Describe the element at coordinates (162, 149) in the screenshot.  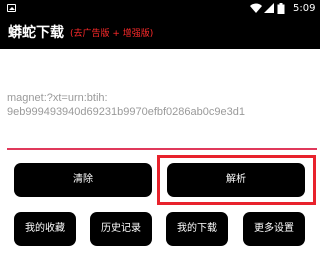
I see `input-underline` at that location.